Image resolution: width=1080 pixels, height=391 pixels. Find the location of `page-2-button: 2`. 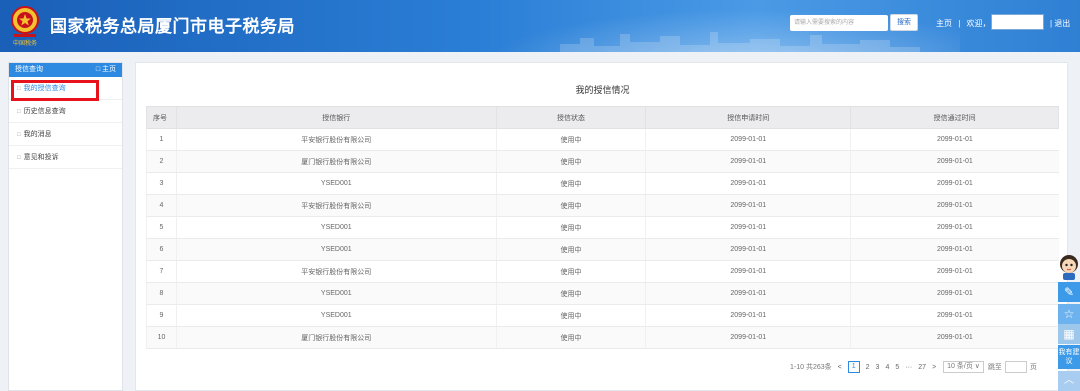

page-2-button: 2 is located at coordinates (868, 367).